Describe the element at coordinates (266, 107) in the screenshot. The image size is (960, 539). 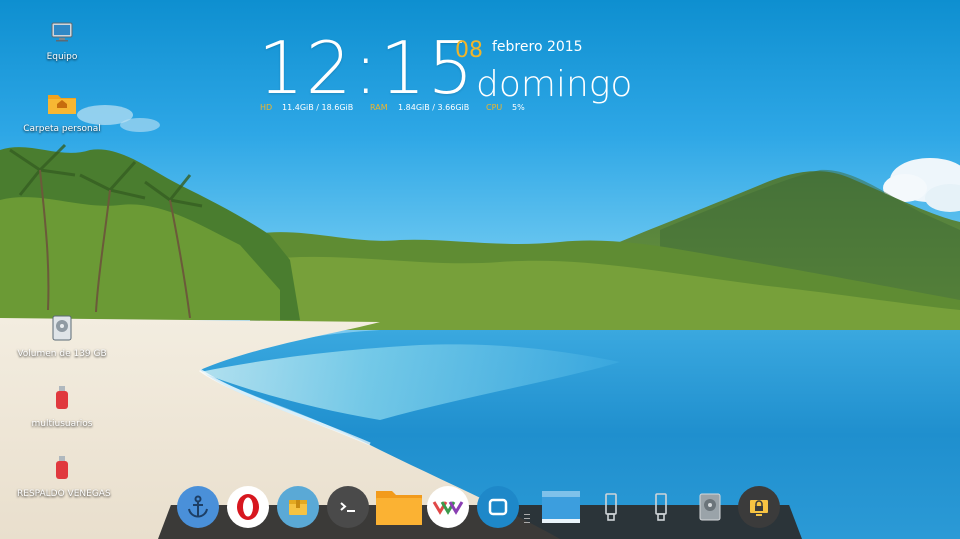
I see `hd-label: HD` at that location.